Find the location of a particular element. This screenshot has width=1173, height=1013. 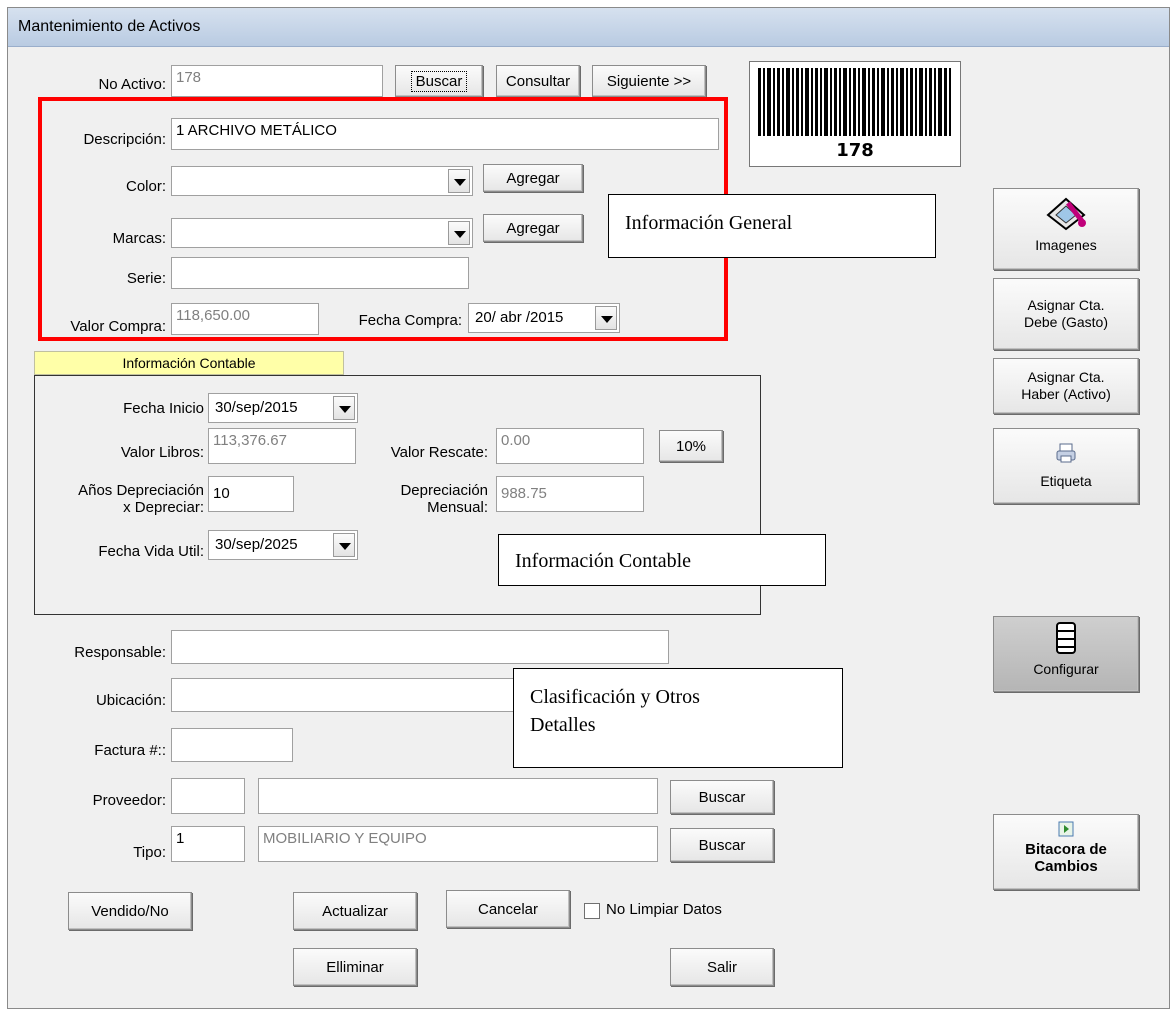

etiqueta-button: Etiqueta is located at coordinates (1066, 466).